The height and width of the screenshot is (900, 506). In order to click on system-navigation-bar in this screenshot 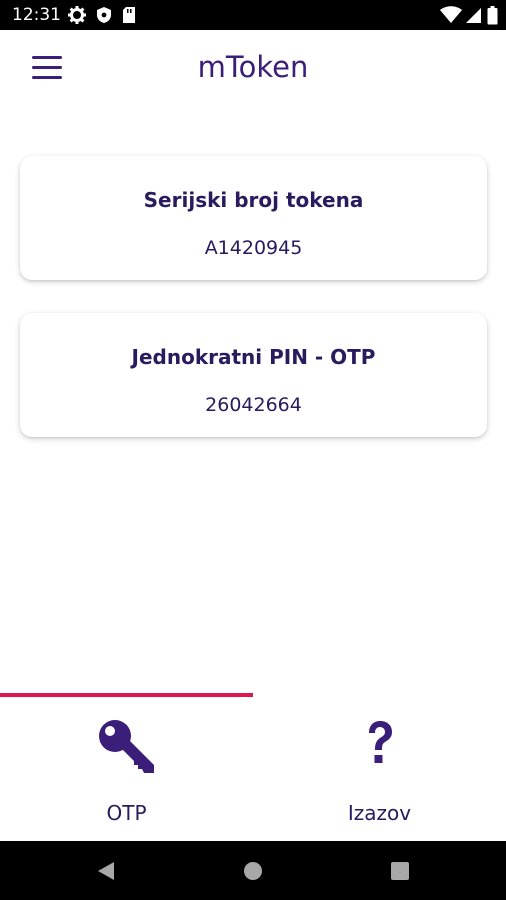, I will do `click(253, 870)`.